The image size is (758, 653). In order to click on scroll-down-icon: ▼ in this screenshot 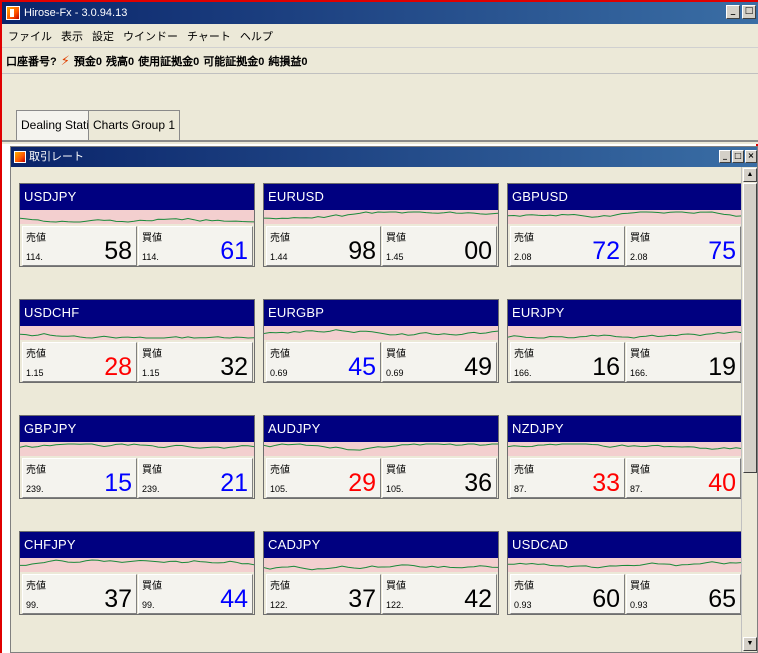, I will do `click(750, 644)`.